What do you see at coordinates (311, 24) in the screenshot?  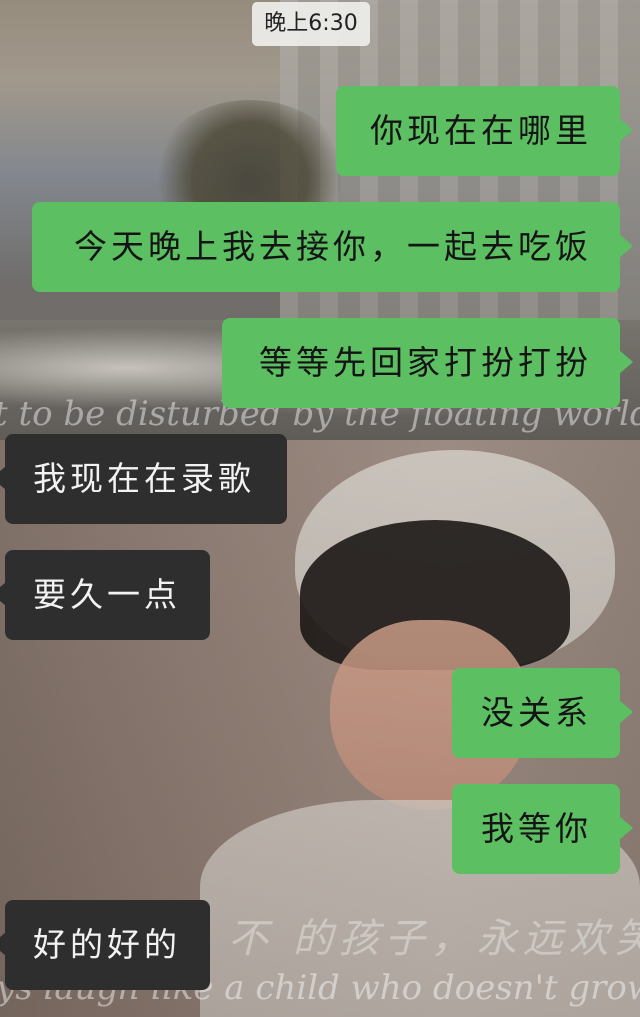 I see `message-timestamp: 晚上6:30` at bounding box center [311, 24].